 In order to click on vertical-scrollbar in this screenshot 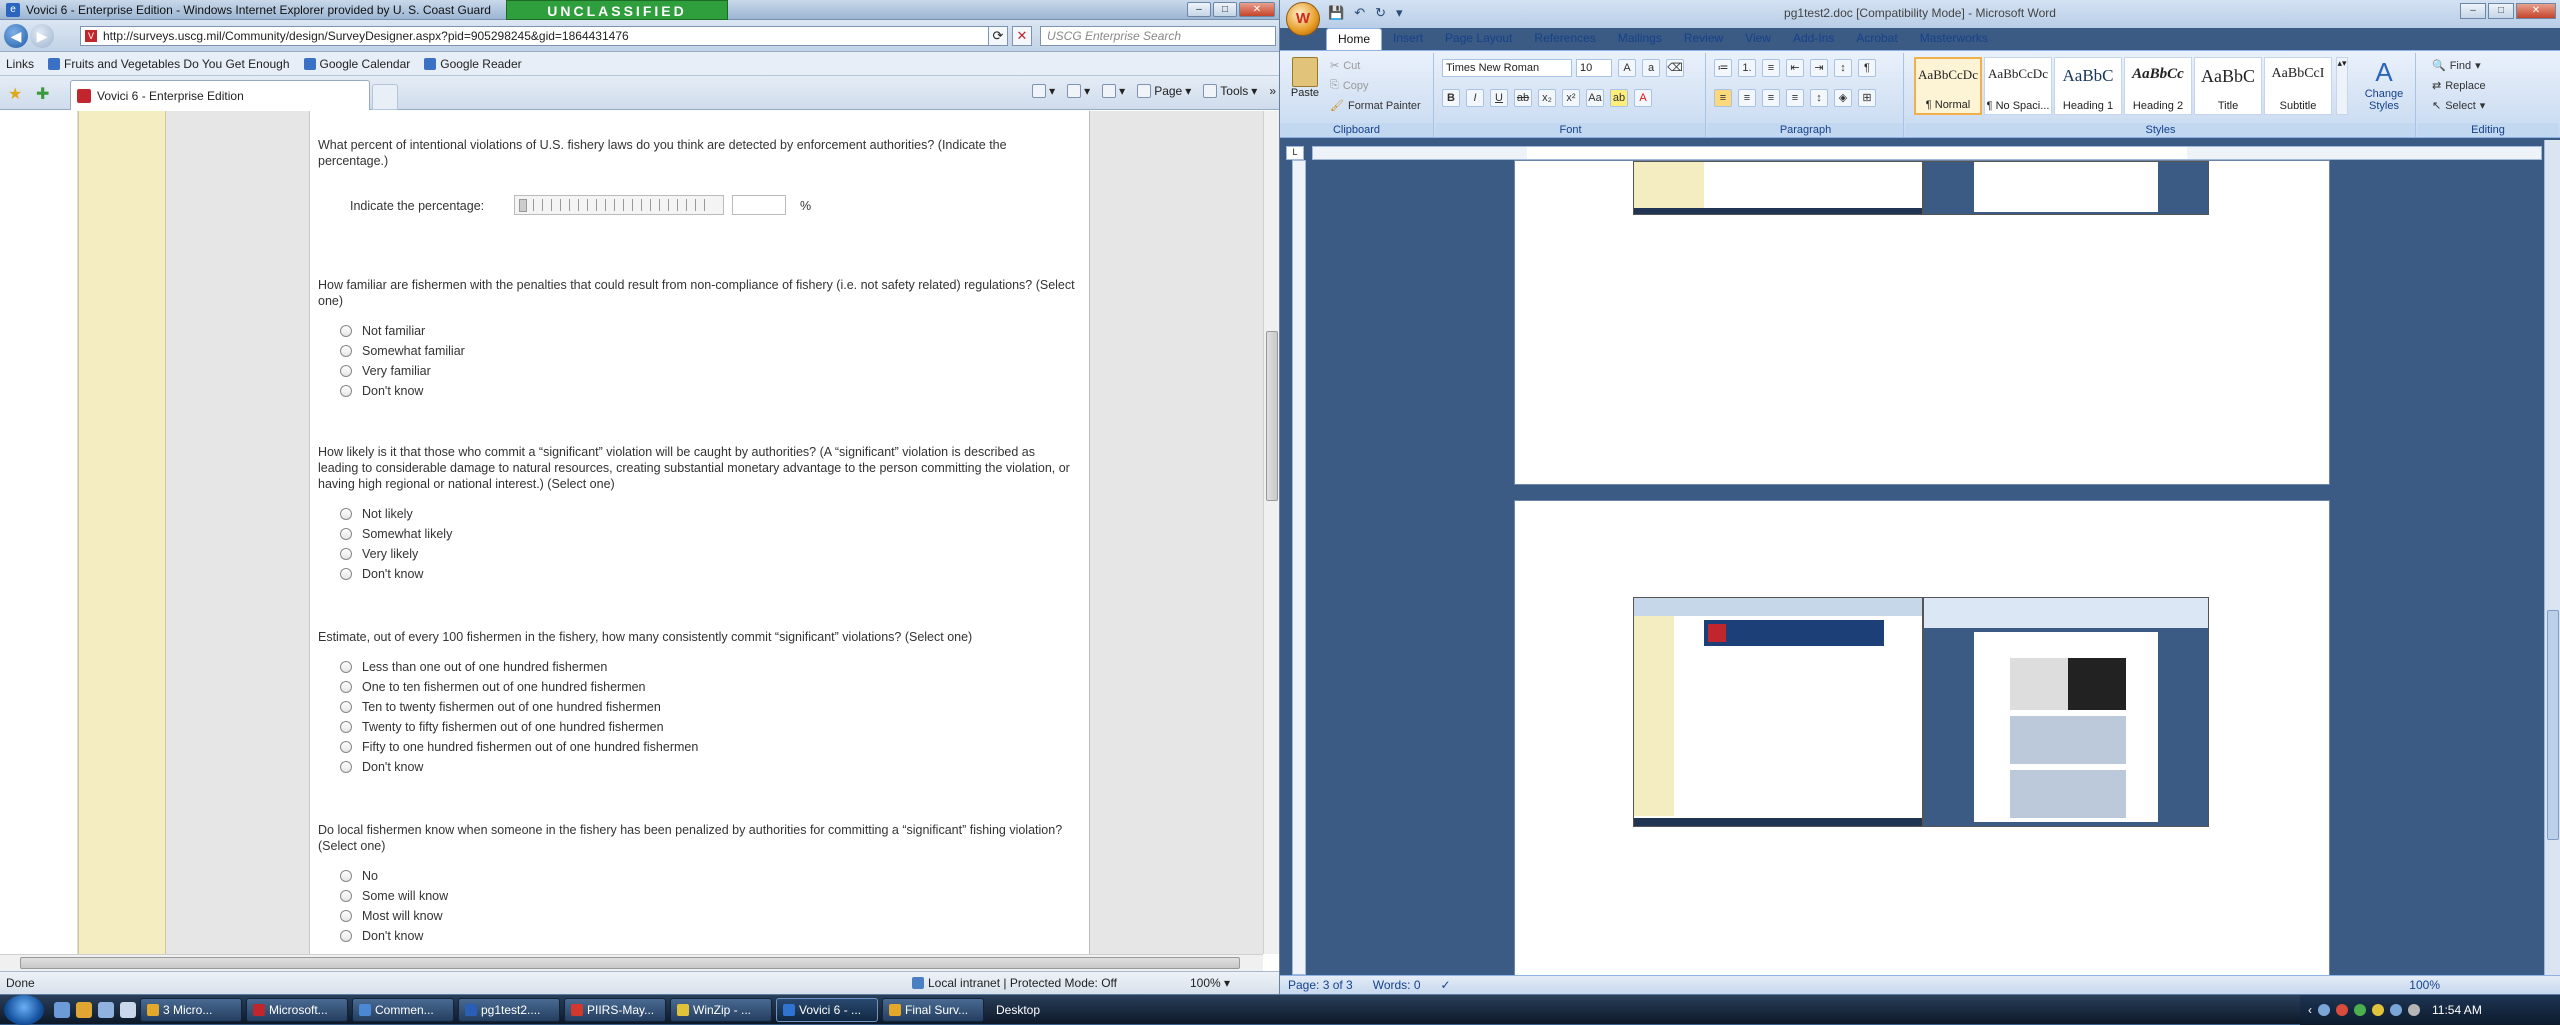, I will do `click(1271, 532)`.